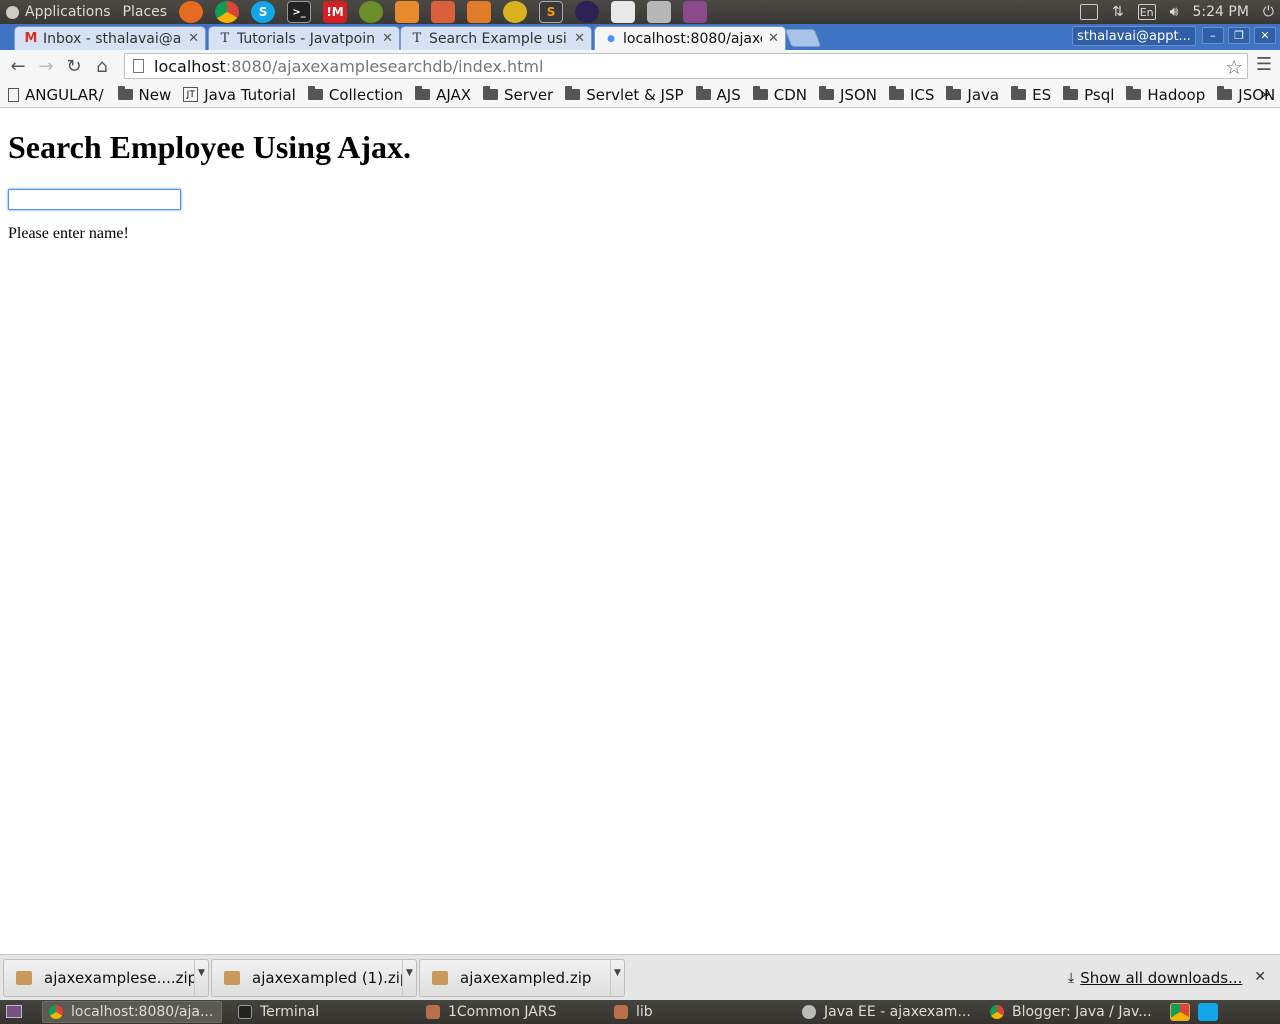 The height and width of the screenshot is (1024, 1280). I want to click on monkey-icon, so click(371, 12).